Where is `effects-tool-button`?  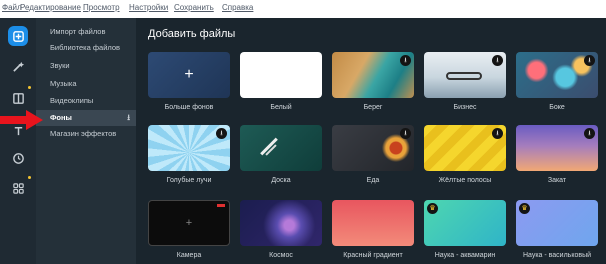
effects-tool-button is located at coordinates (18, 66).